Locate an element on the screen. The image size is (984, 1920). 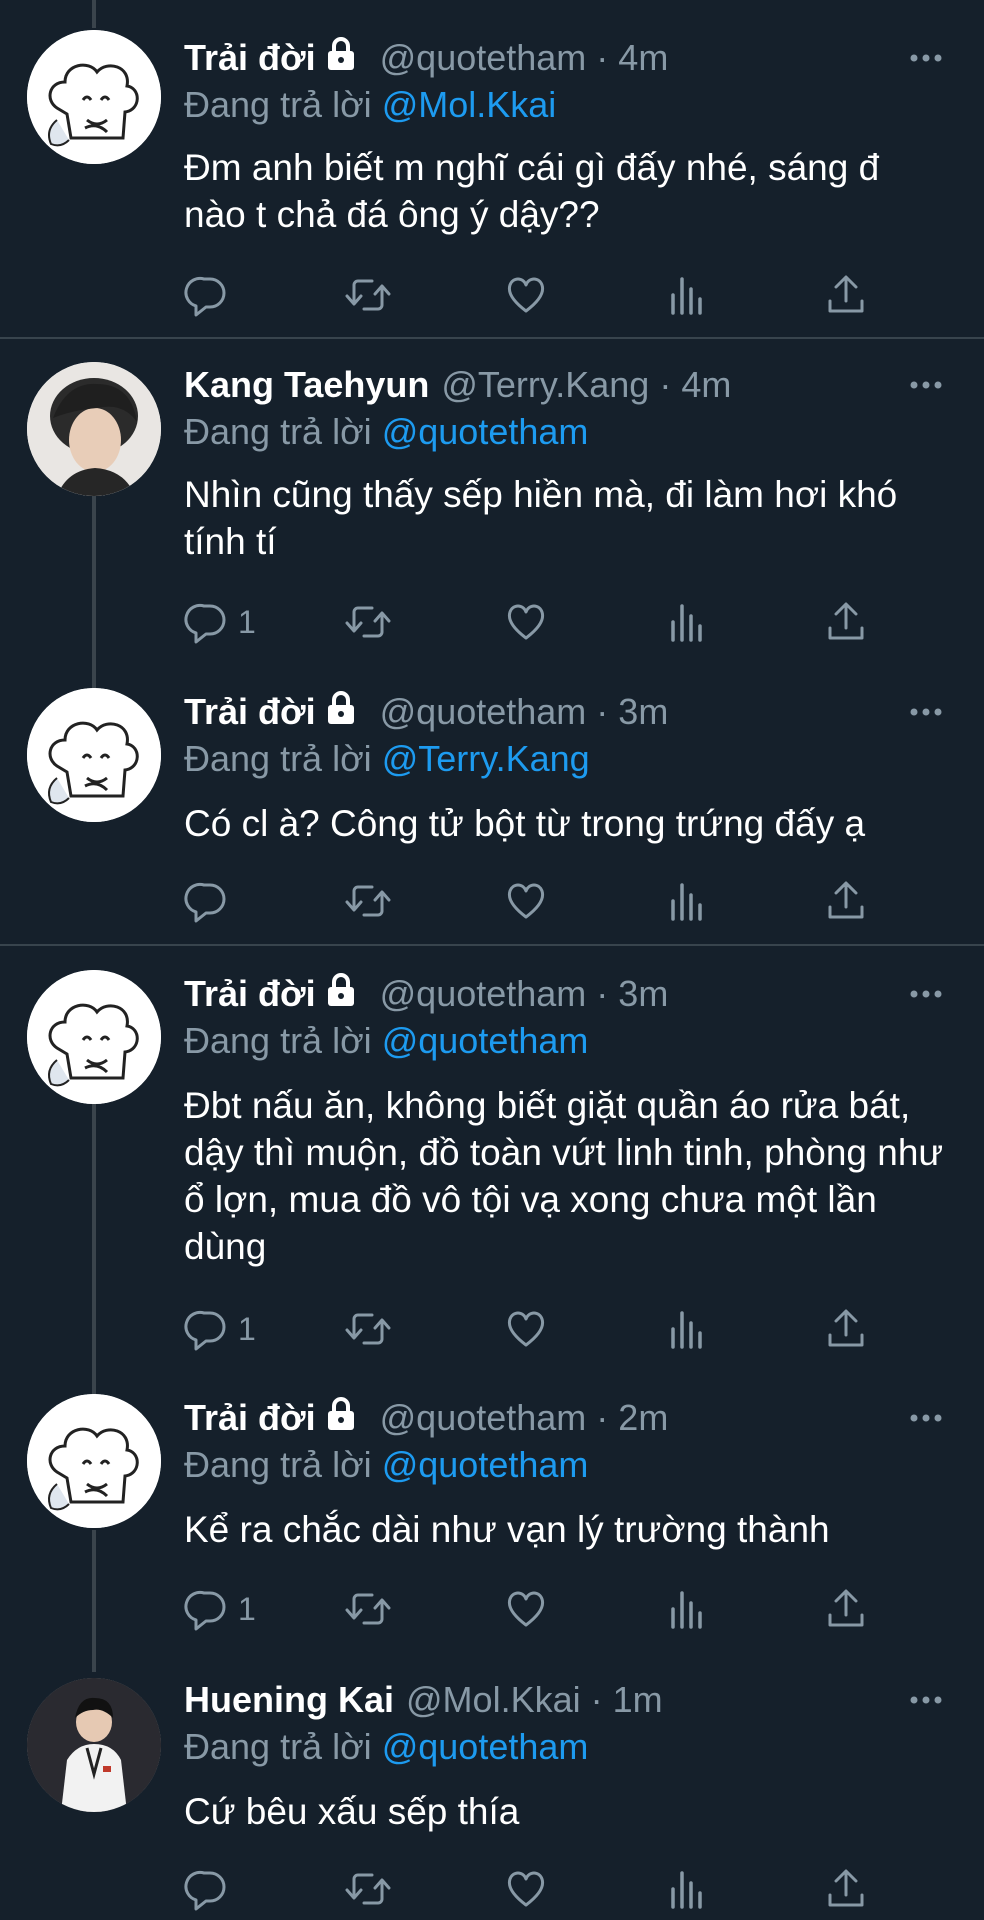
timestamp: 1m is located at coordinates (638, 1700).